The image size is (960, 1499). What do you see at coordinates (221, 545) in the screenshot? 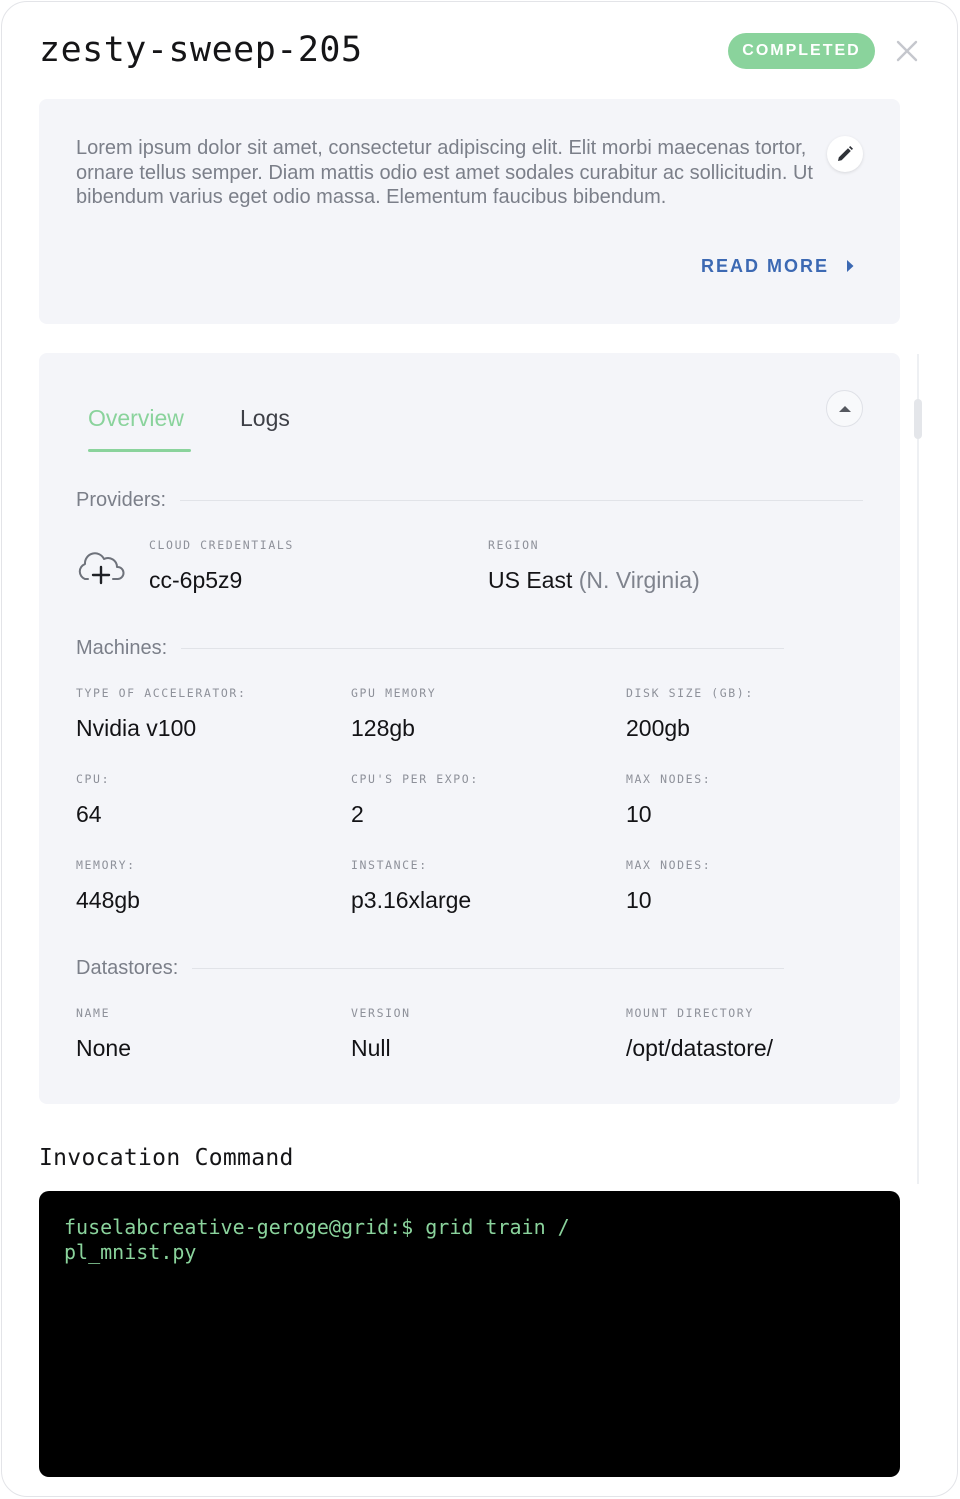
I see `cloud-credentials-label: CLOUD CREDENTIALS` at bounding box center [221, 545].